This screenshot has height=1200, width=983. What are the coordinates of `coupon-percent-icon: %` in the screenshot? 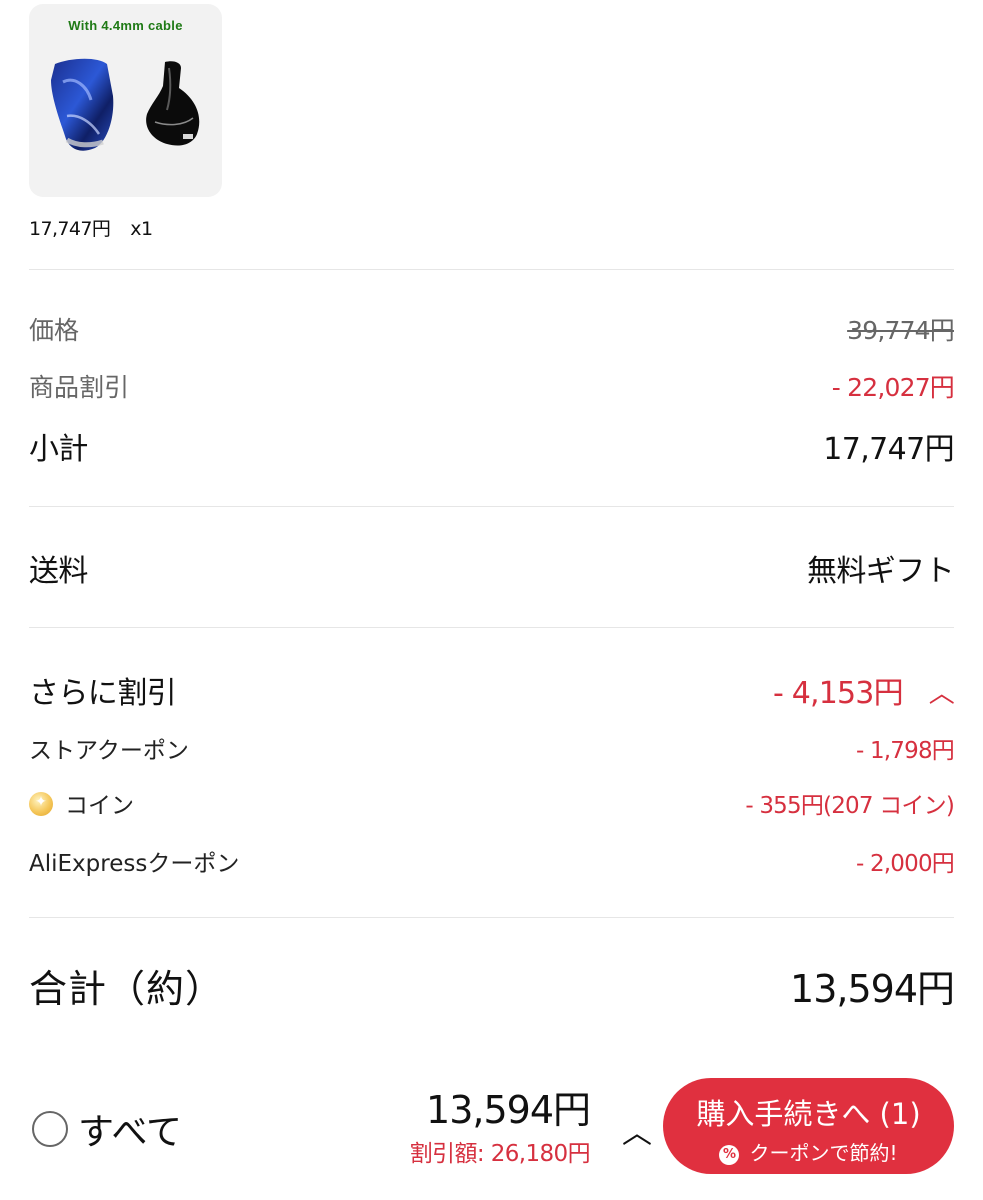 It's located at (729, 1155).